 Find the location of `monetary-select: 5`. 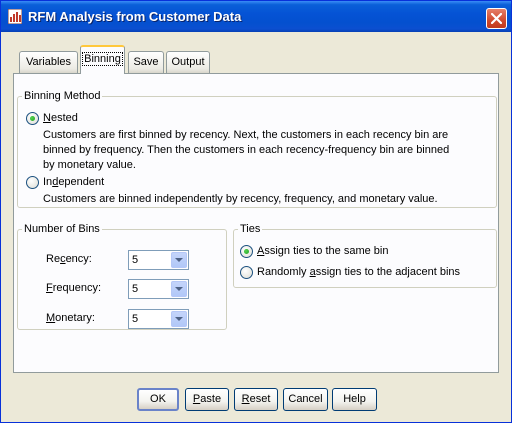

monetary-select: 5 is located at coordinates (158, 319).